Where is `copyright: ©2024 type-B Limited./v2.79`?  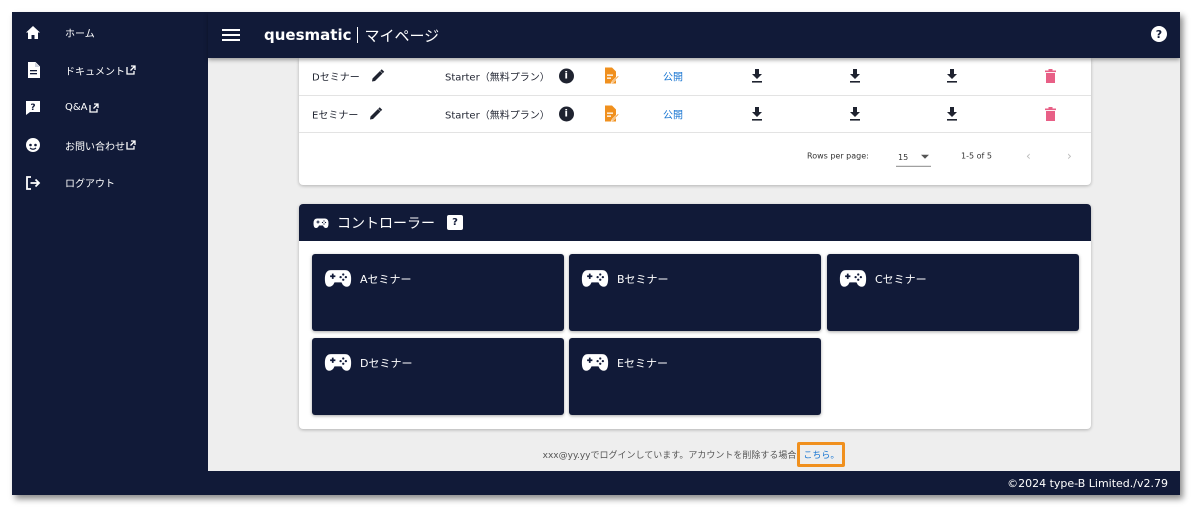 copyright: ©2024 type-B Limited./v2.79 is located at coordinates (1087, 483).